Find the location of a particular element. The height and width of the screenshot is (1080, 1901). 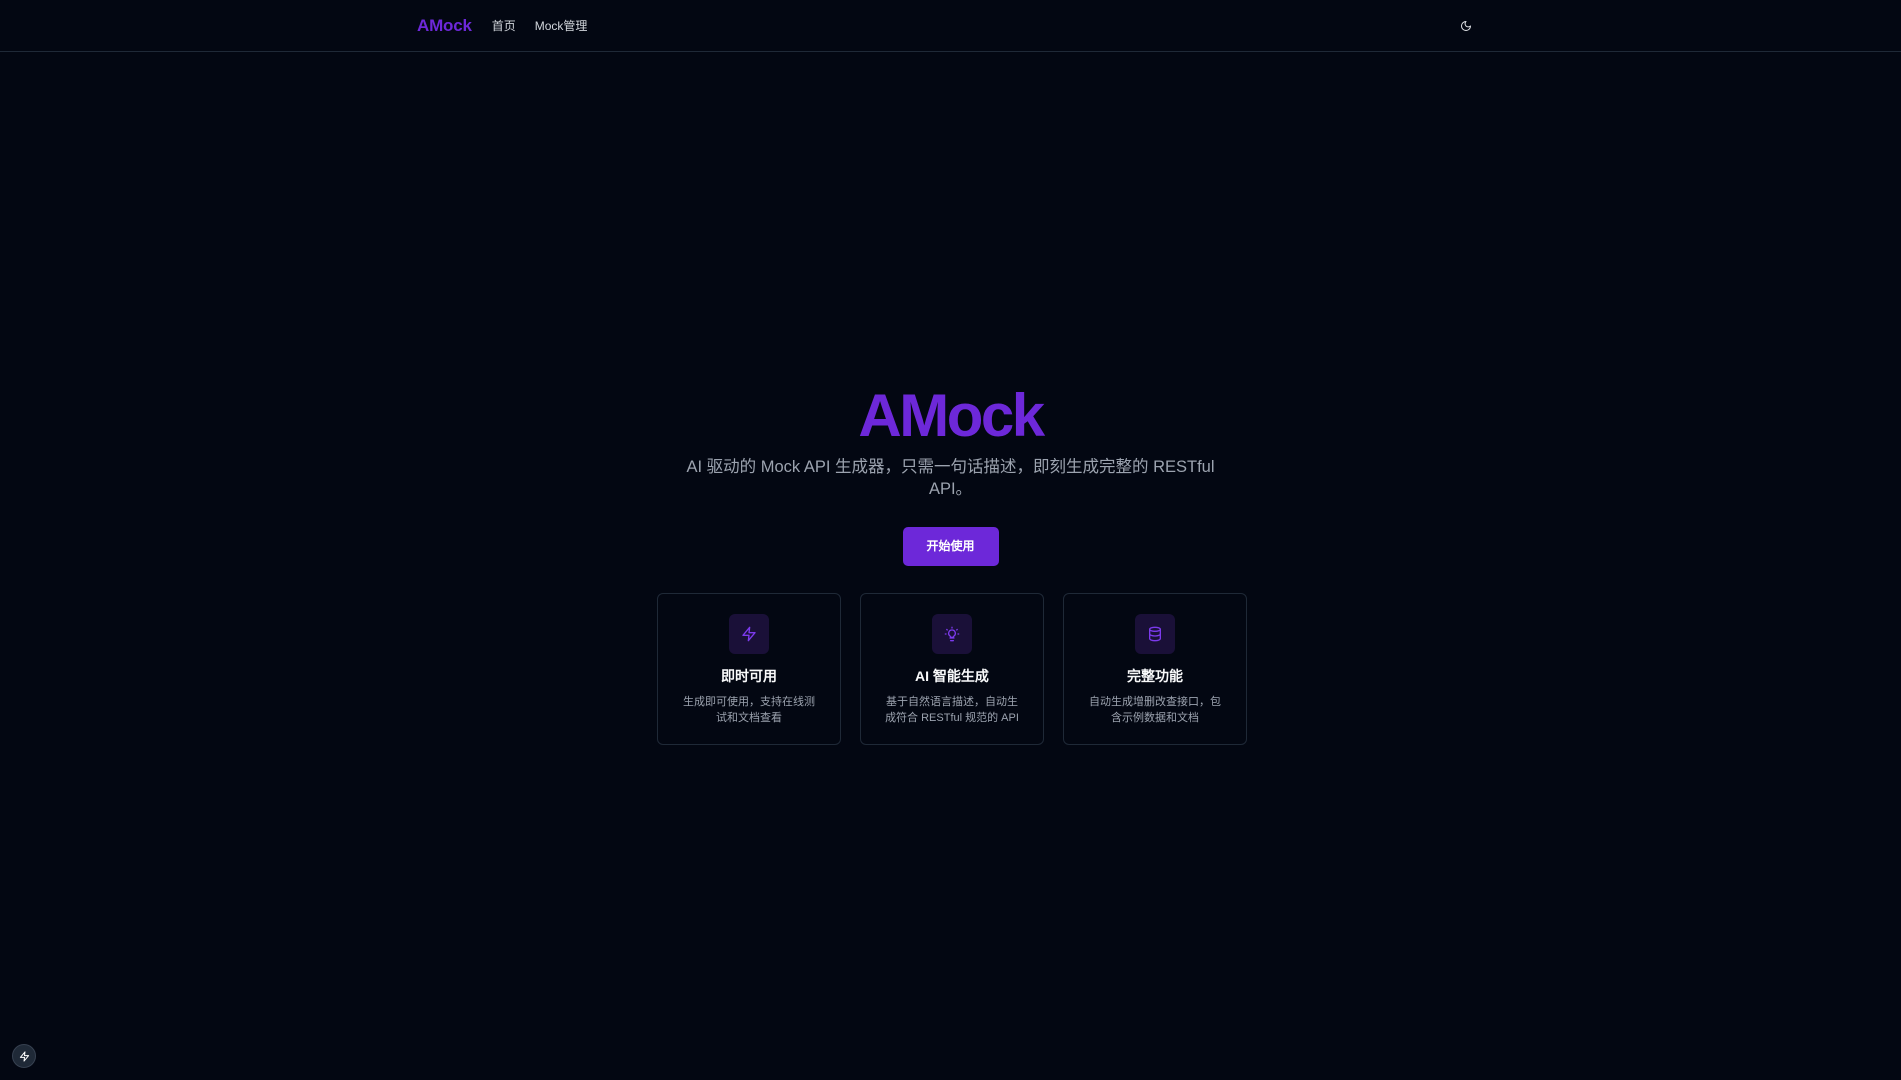

get-started-button: 开始使用 is located at coordinates (950, 546).